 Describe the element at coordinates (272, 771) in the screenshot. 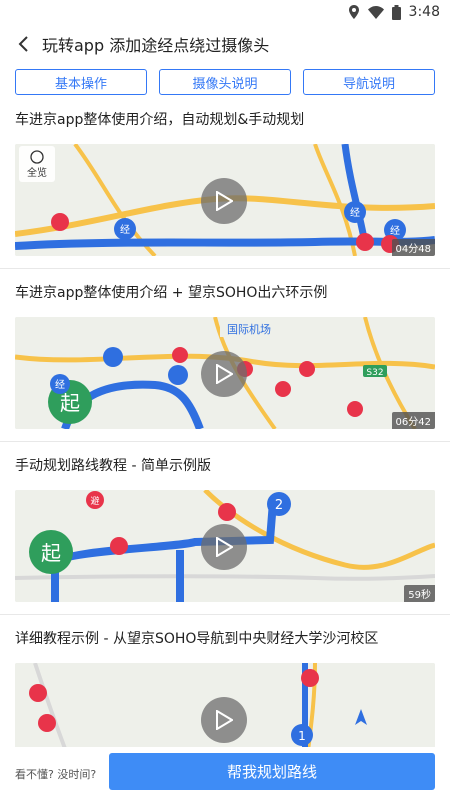

I see `plan-route-button: 帮我规划路线` at that location.